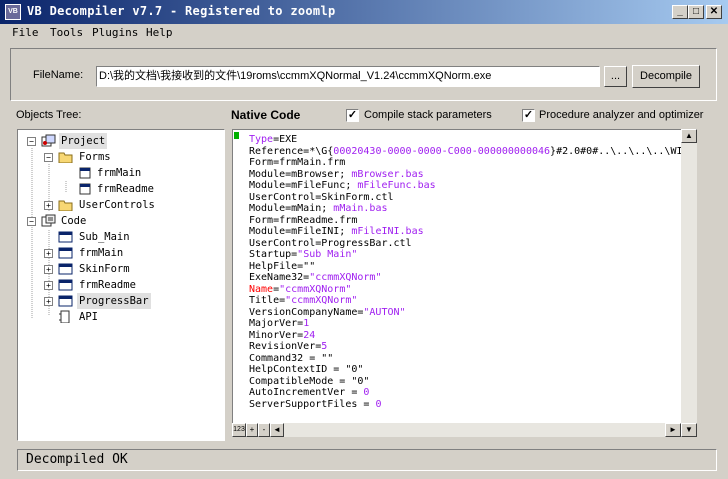 The width and height of the screenshot is (728, 479). Describe the element at coordinates (306, 323) in the screenshot. I see `code-token: 1` at that location.